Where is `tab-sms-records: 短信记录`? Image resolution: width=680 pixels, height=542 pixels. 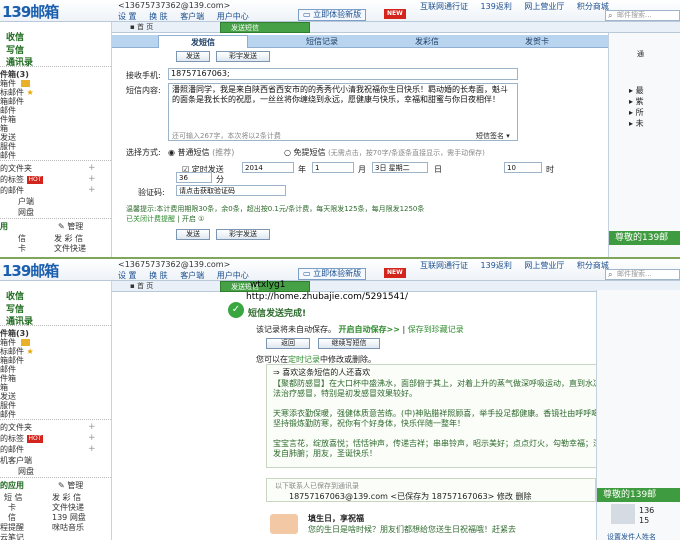 tab-sms-records: 短信记录 is located at coordinates (322, 41).